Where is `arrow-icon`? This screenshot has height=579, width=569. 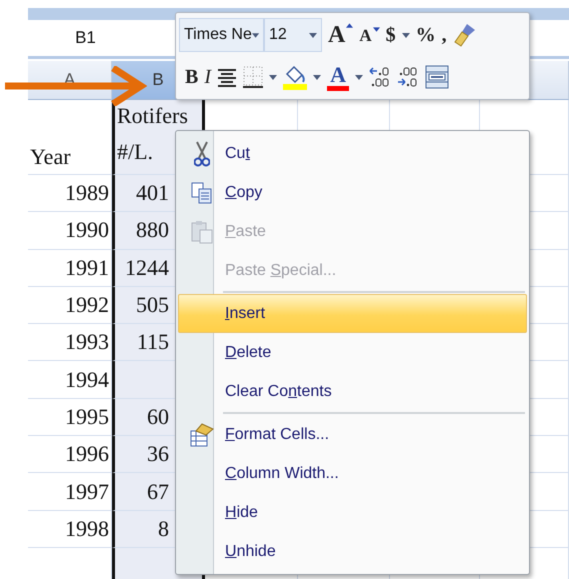 arrow-icon is located at coordinates (76, 86).